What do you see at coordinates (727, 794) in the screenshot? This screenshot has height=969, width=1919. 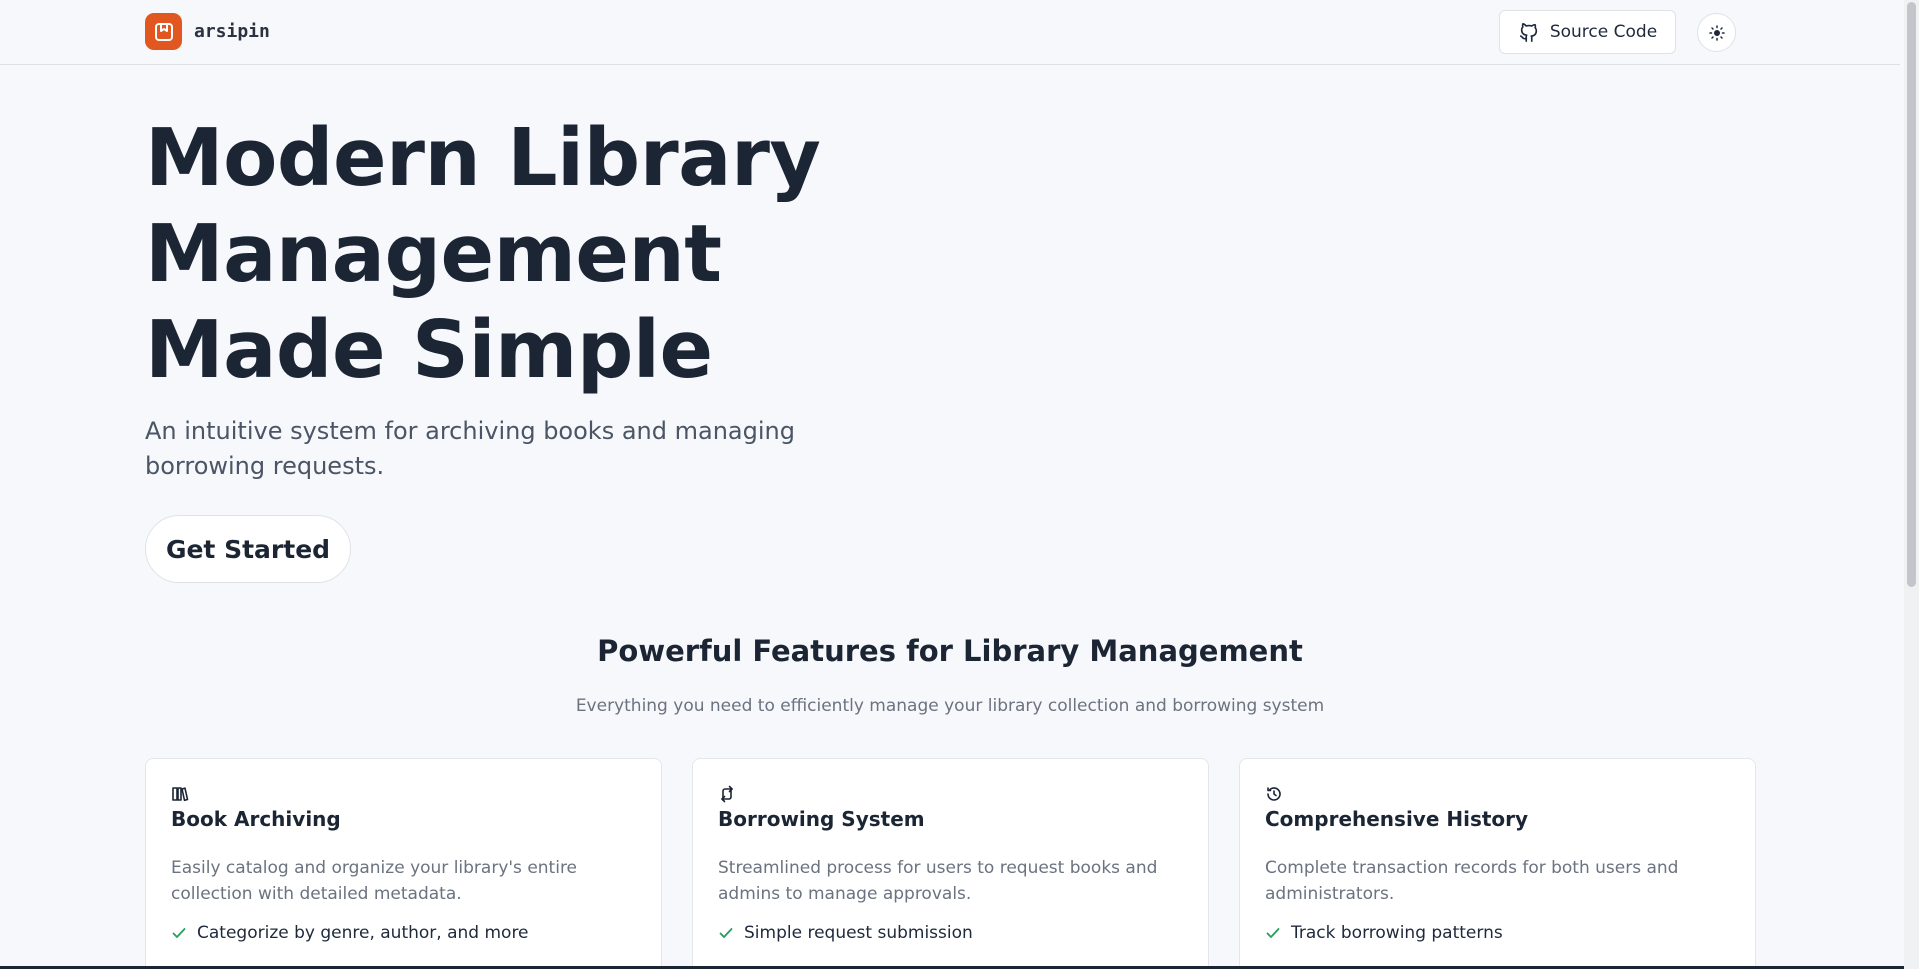 I see `repeat-arrows-icon` at bounding box center [727, 794].